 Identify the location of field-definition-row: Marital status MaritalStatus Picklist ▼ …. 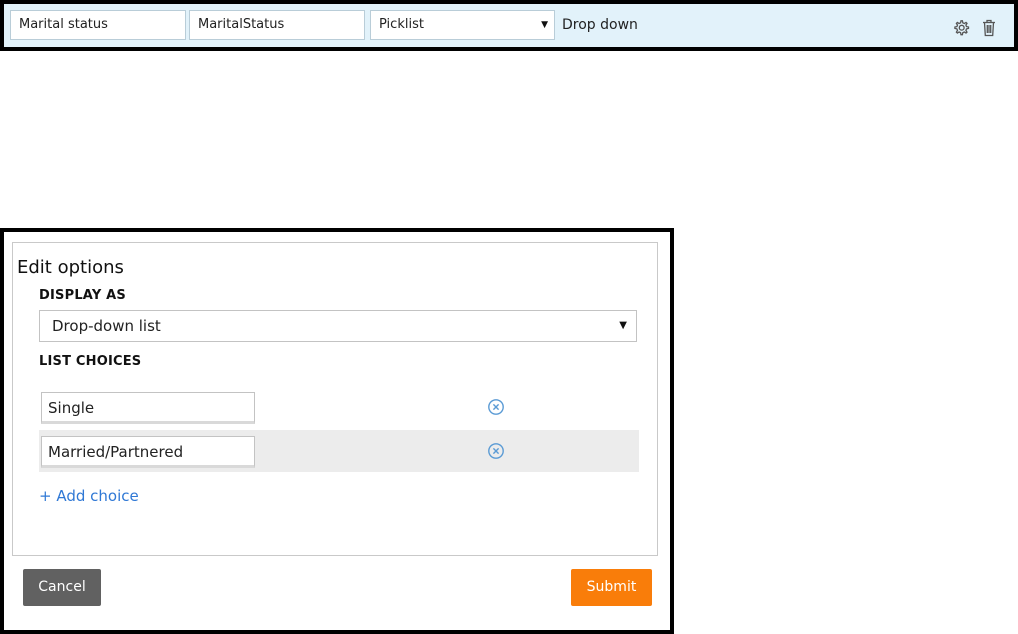
(509, 25).